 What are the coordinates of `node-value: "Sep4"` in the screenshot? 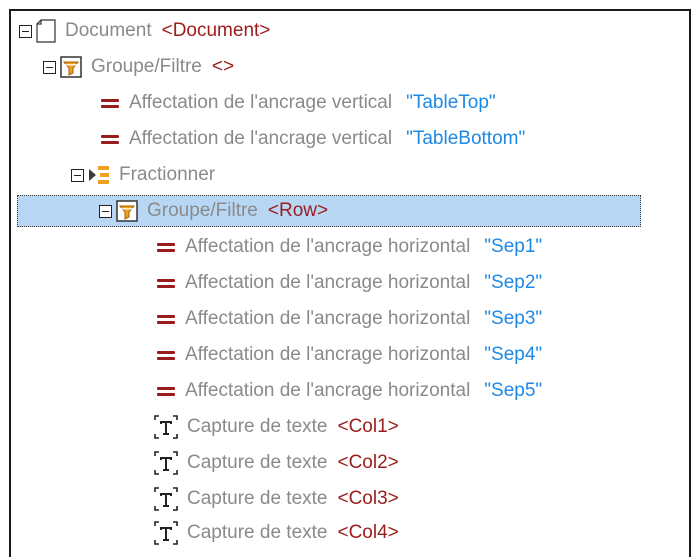 It's located at (513, 354).